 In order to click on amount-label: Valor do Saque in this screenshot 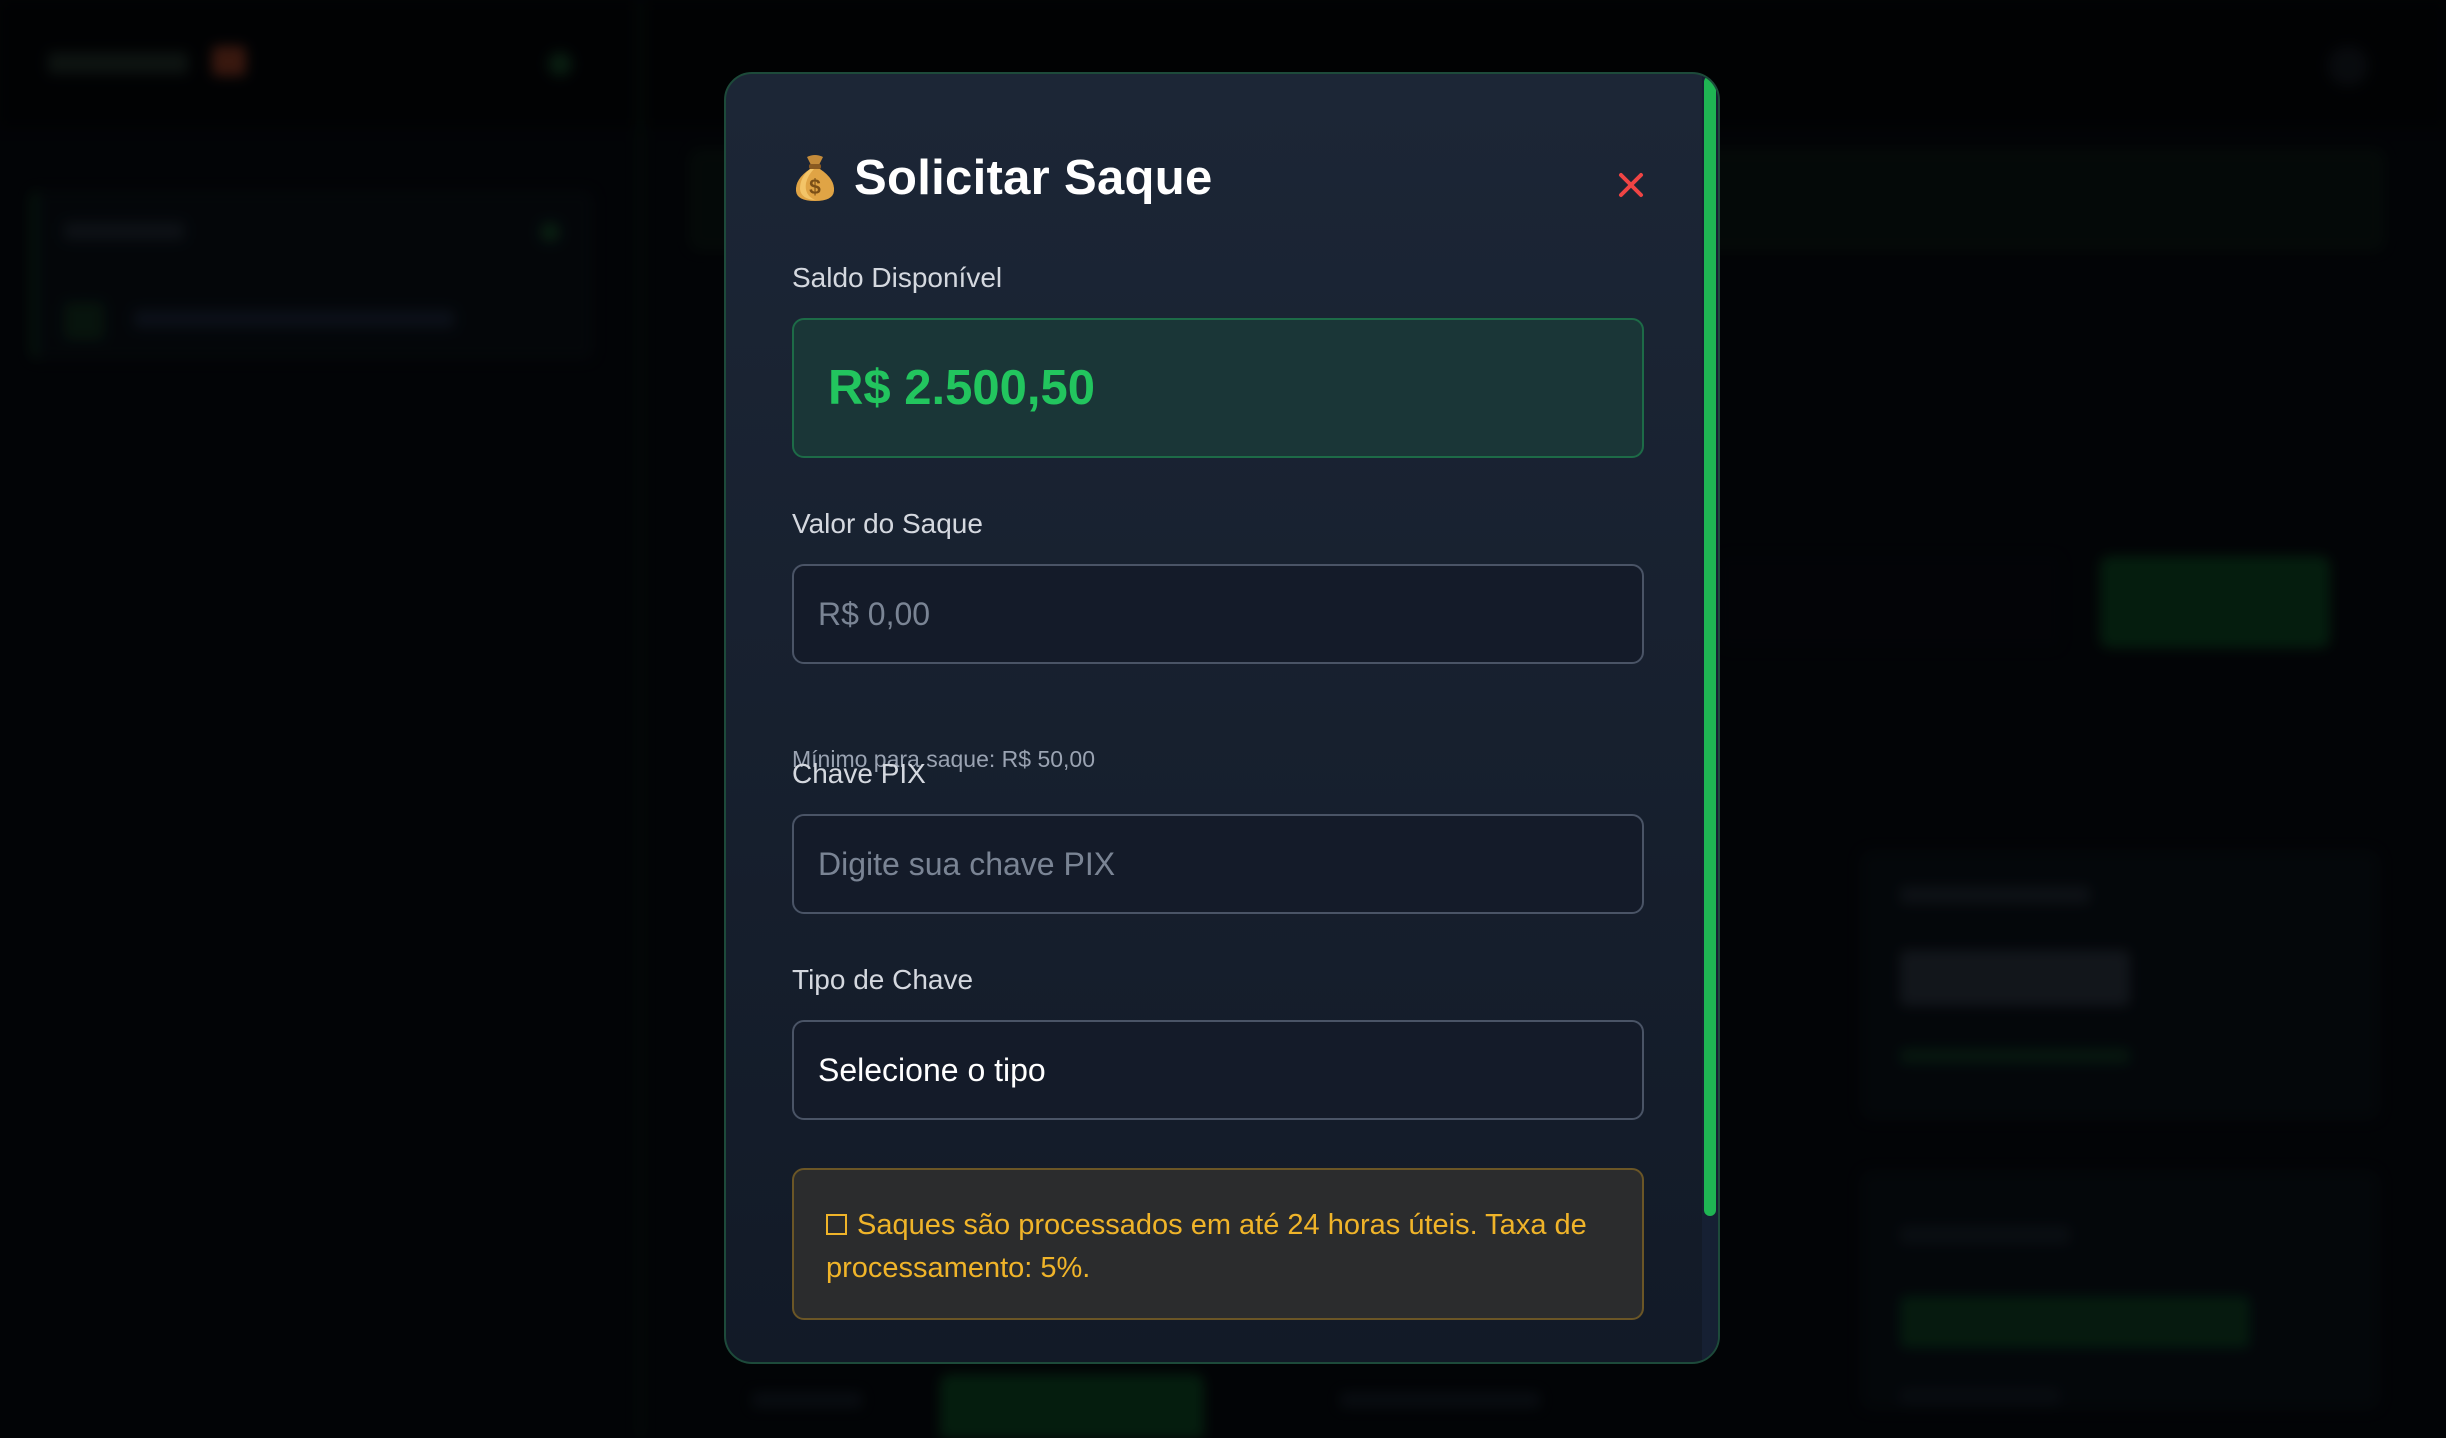, I will do `click(887, 523)`.